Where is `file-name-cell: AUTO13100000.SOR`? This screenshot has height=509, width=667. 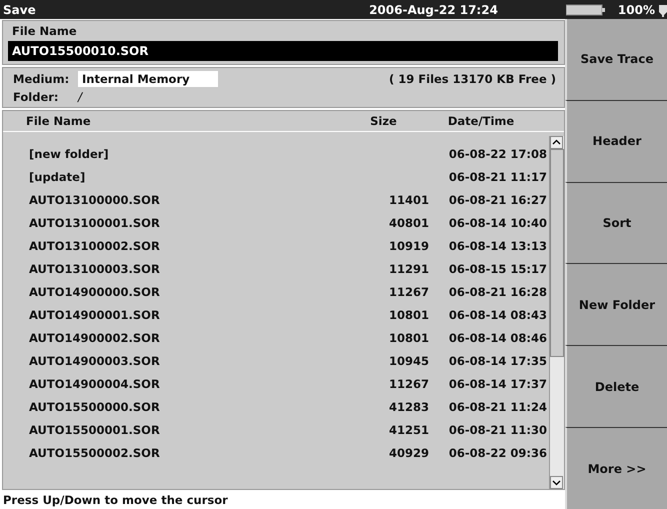 file-name-cell: AUTO13100000.SOR is located at coordinates (189, 199).